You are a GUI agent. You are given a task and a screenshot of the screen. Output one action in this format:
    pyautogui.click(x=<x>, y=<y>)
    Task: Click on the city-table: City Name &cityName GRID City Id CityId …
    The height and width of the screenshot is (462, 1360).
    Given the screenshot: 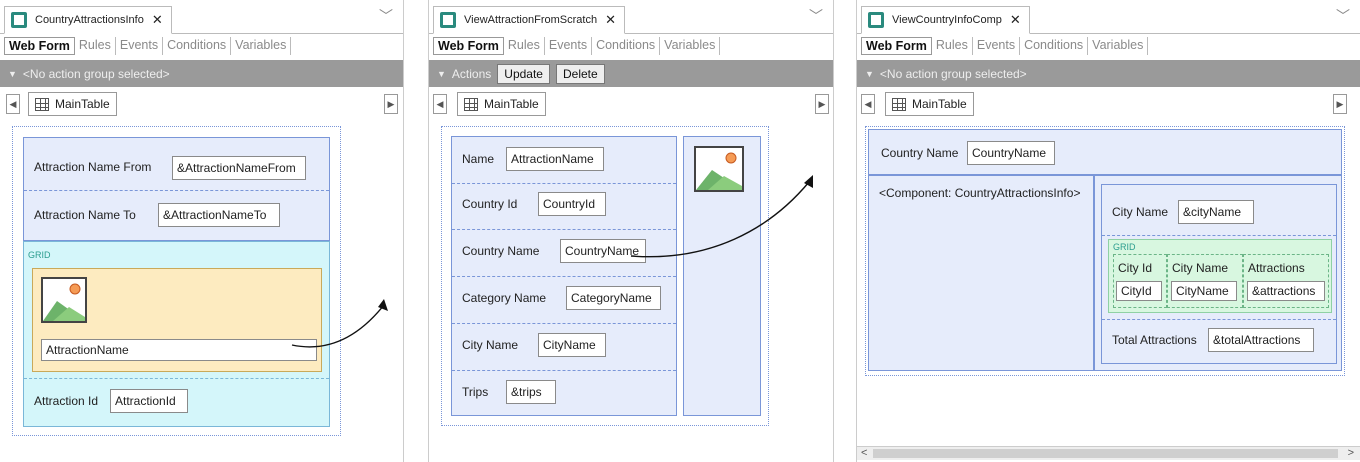 What is the action you would take?
    pyautogui.click(x=1219, y=274)
    